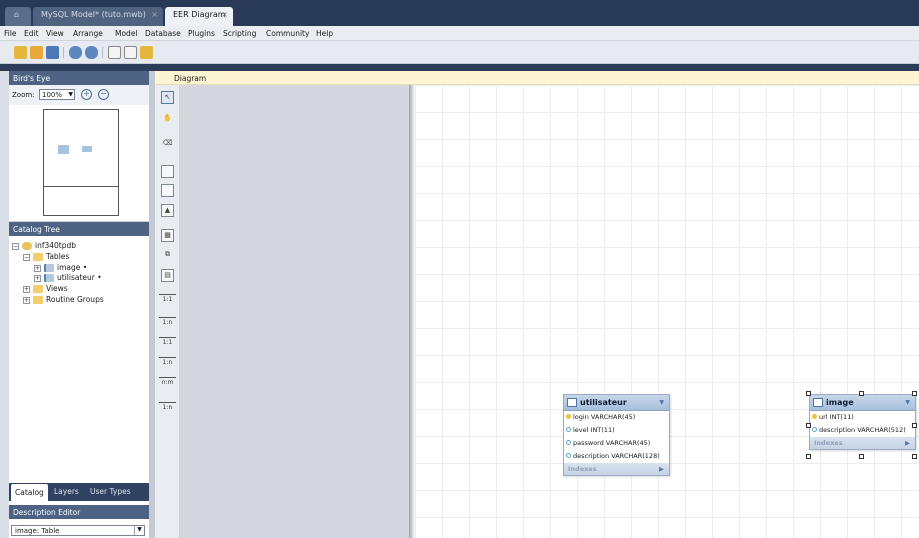 The height and width of the screenshot is (538, 919). Describe the element at coordinates (55, 33) in the screenshot. I see `menu-view: View` at that location.